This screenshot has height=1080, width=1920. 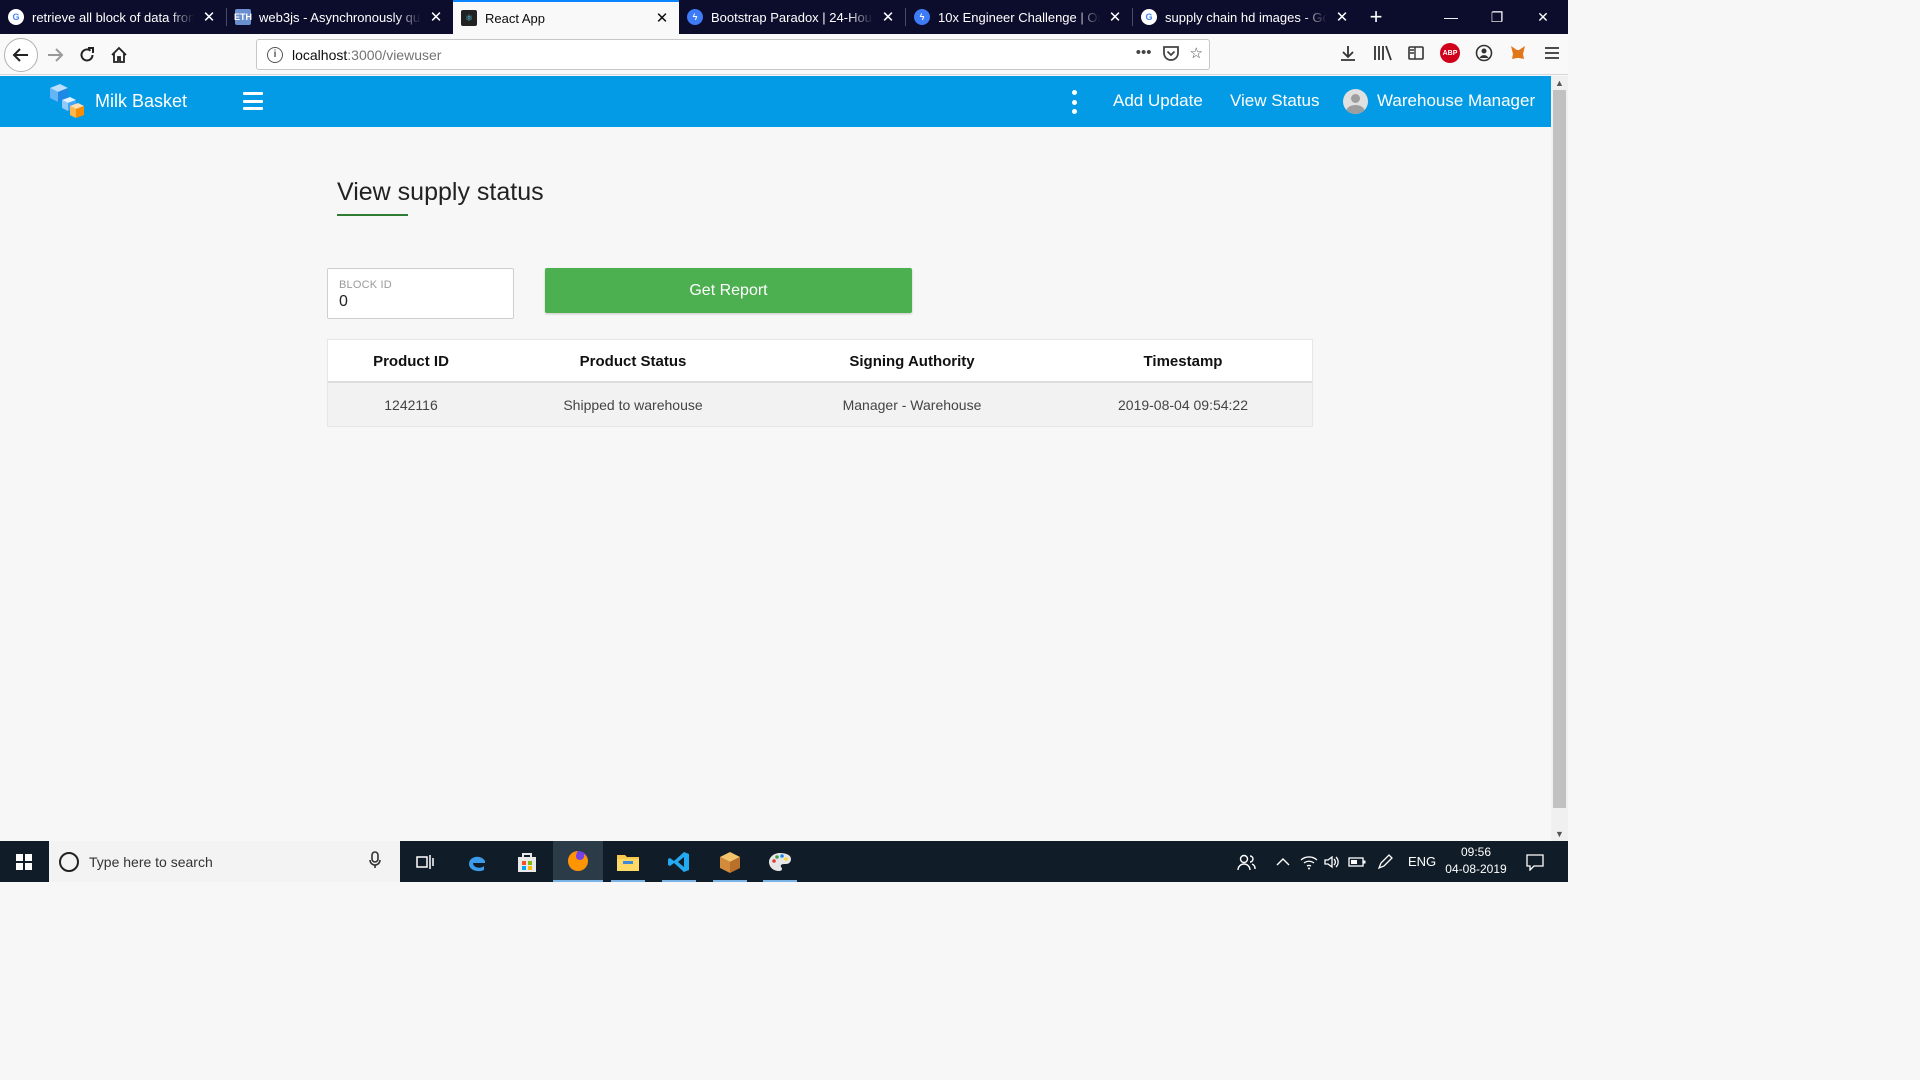 I want to click on page-title: View supply status, so click(x=440, y=192).